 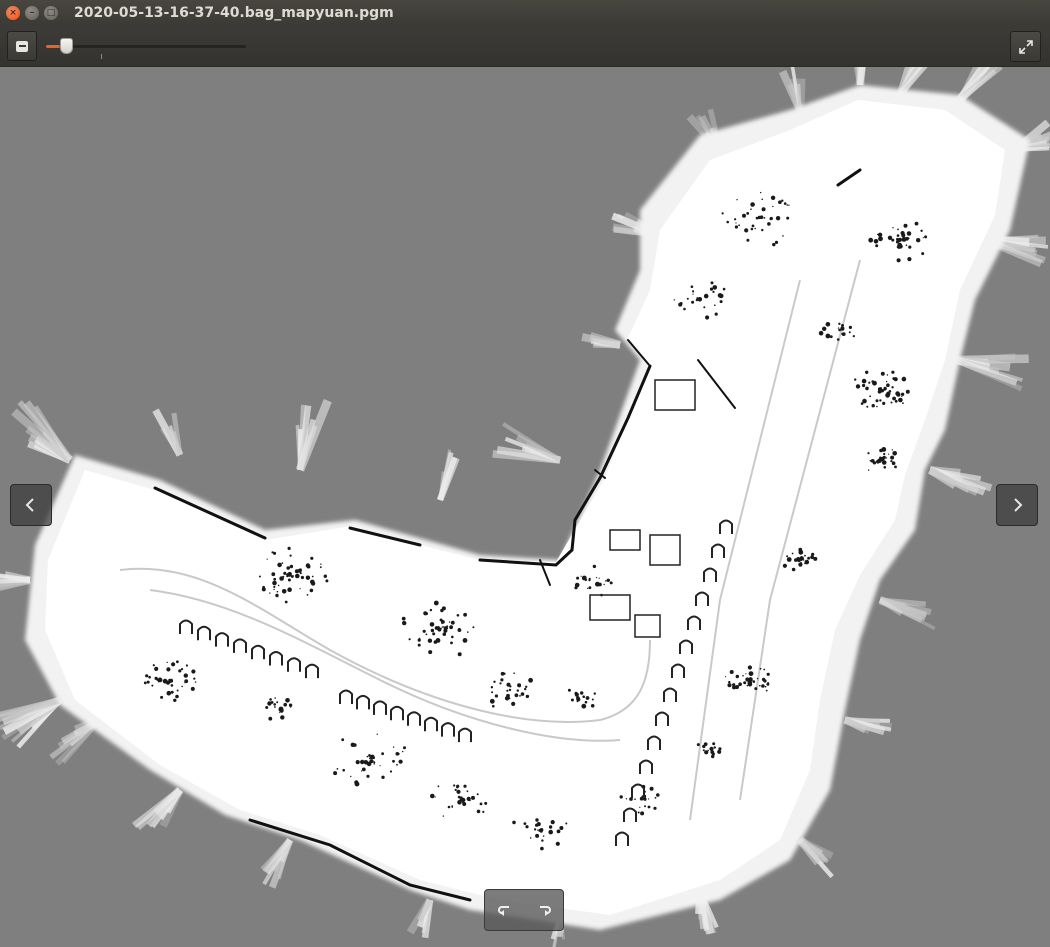 I want to click on zoom-slider-handle, so click(x=66, y=46).